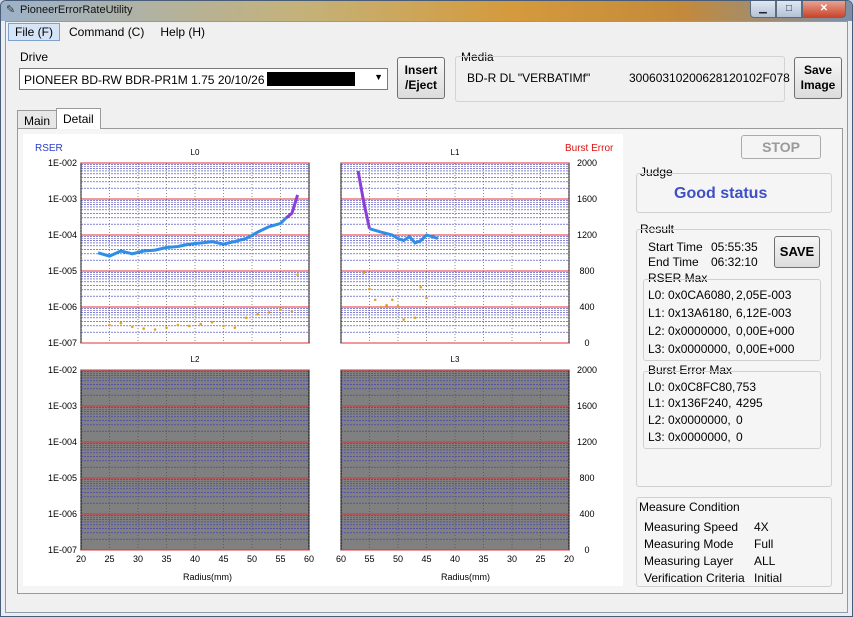 The width and height of the screenshot is (853, 617). What do you see at coordinates (426, 32) in the screenshot?
I see `menu-bar: File (F) Command (C) Help (H)` at bounding box center [426, 32].